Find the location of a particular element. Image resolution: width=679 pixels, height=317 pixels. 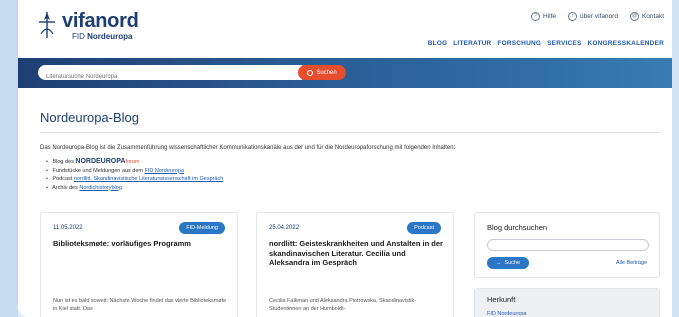

contact-icon: @ is located at coordinates (634, 16).